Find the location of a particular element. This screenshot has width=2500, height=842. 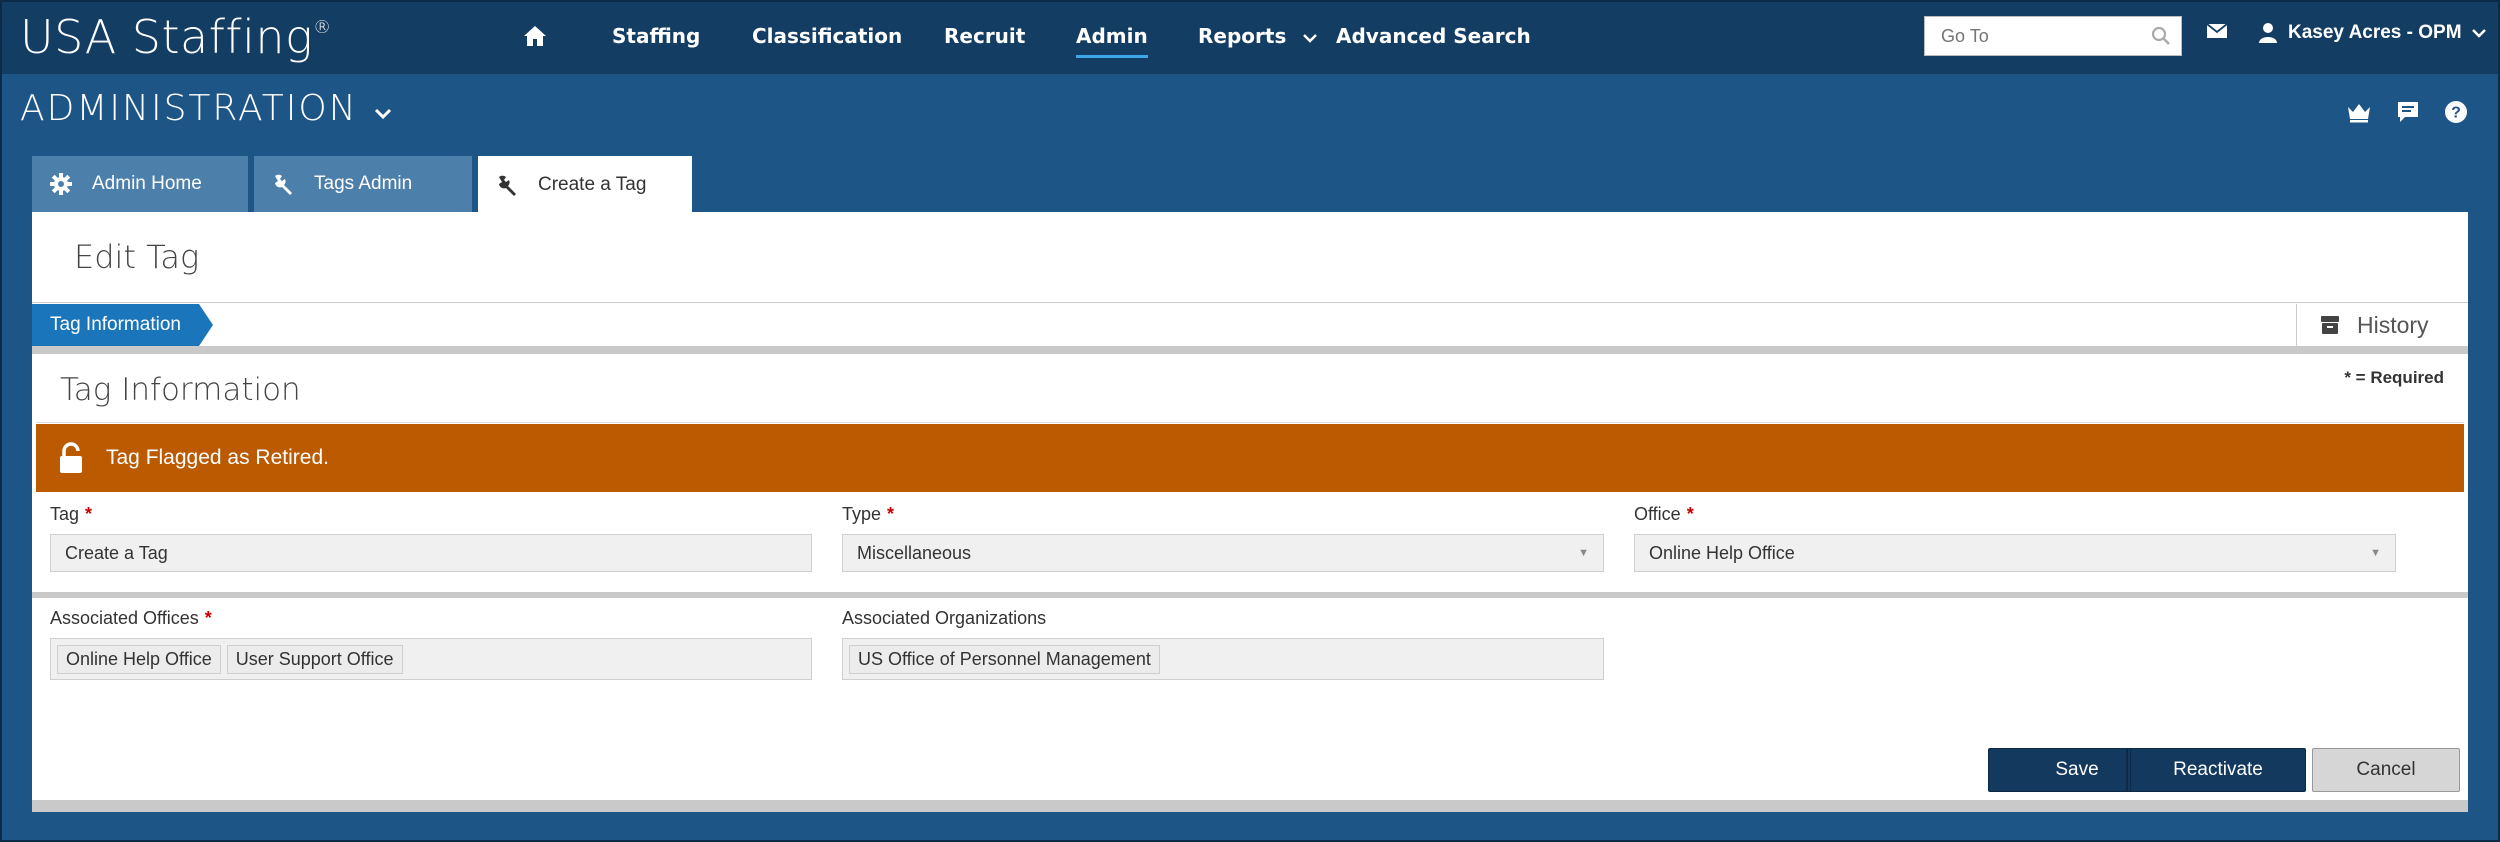

cancel-button: Cancel is located at coordinates (2386, 770).